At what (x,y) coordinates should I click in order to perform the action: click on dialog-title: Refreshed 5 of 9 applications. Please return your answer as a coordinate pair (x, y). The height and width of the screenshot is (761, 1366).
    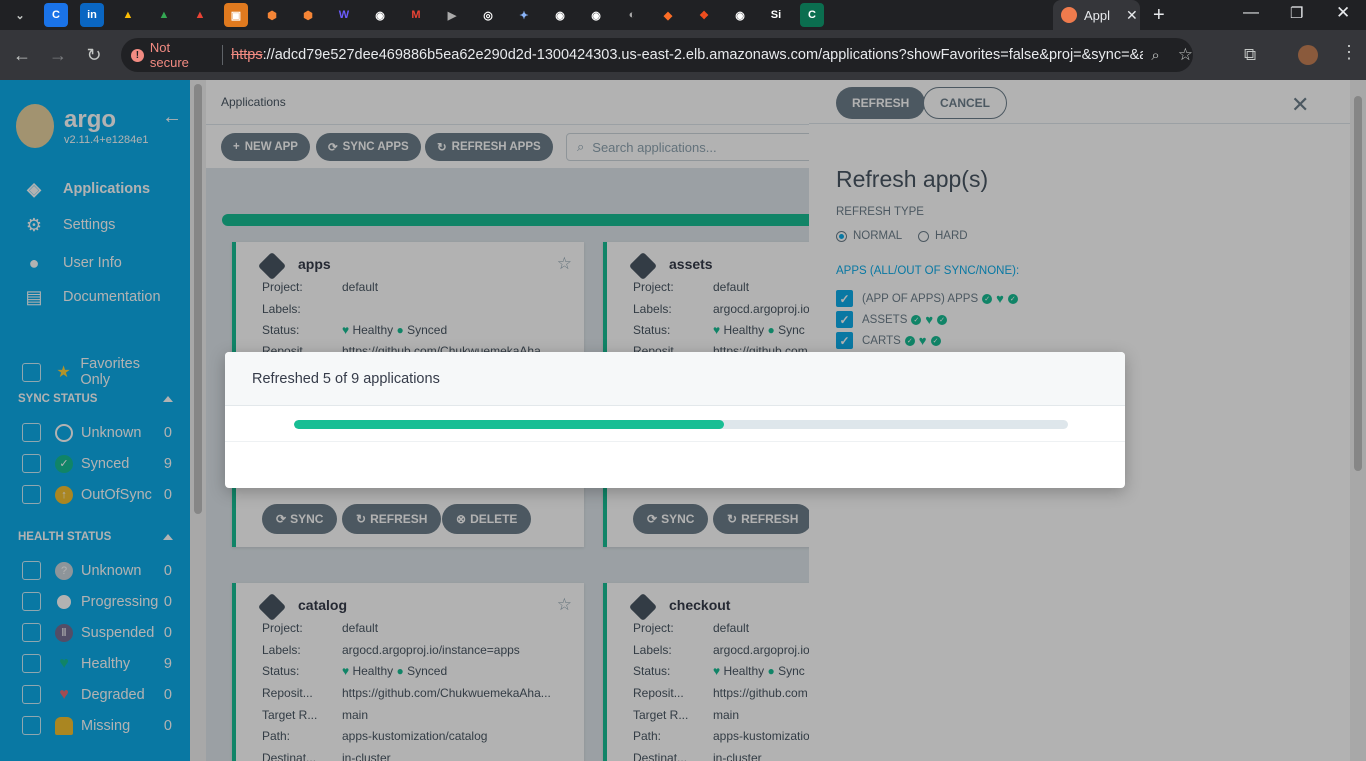
    Looking at the image, I should click on (346, 379).